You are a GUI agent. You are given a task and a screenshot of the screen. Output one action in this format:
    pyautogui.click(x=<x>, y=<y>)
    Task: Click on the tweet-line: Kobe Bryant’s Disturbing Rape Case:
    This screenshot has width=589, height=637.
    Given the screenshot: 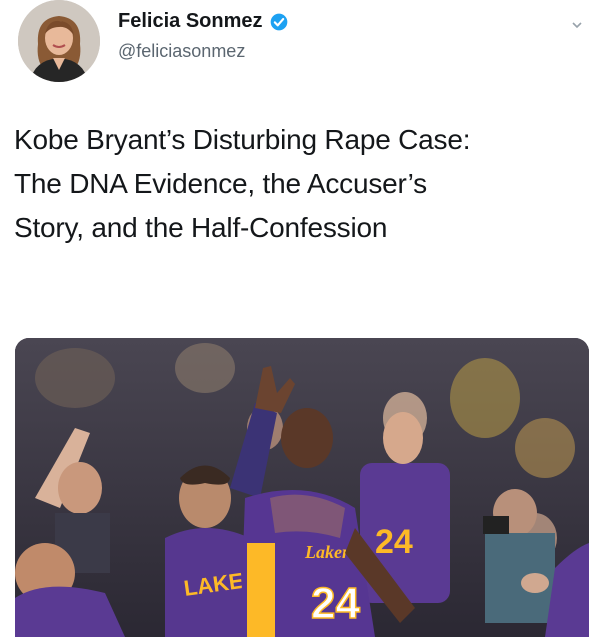 What is the action you would take?
    pyautogui.click(x=242, y=139)
    